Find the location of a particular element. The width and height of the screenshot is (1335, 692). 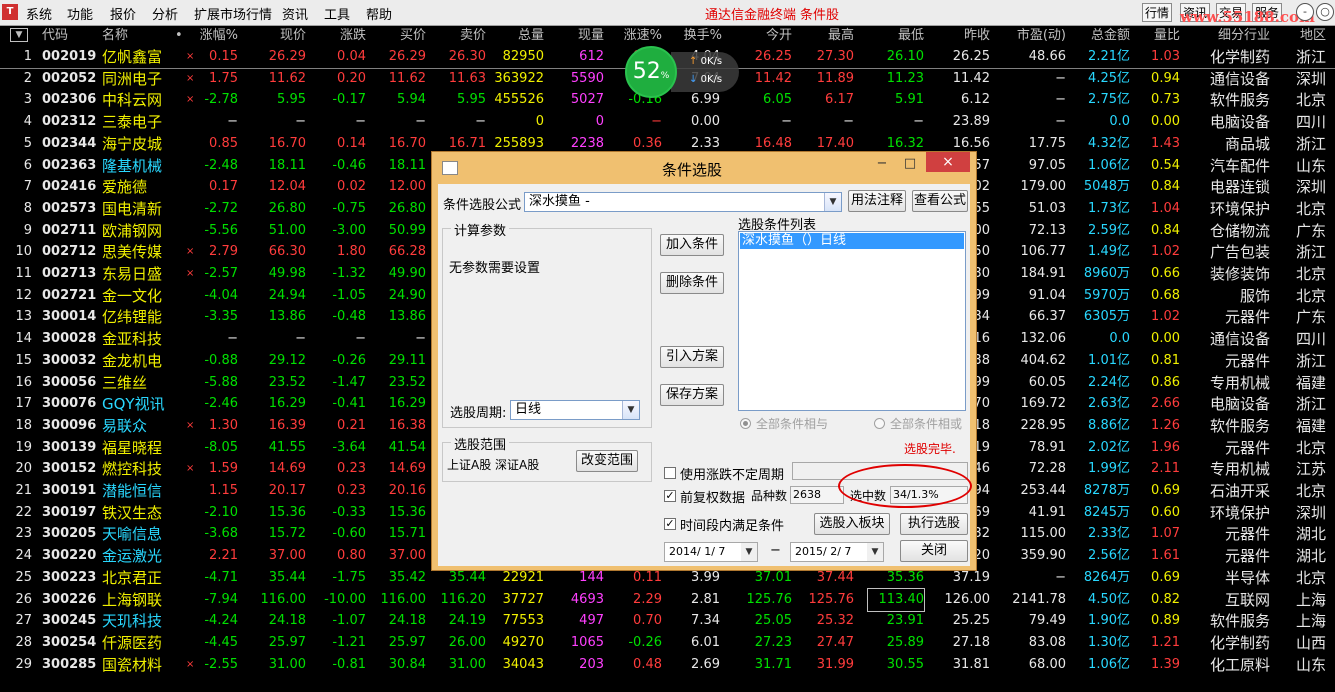

menu-function: 功能 is located at coordinates (80, 13).